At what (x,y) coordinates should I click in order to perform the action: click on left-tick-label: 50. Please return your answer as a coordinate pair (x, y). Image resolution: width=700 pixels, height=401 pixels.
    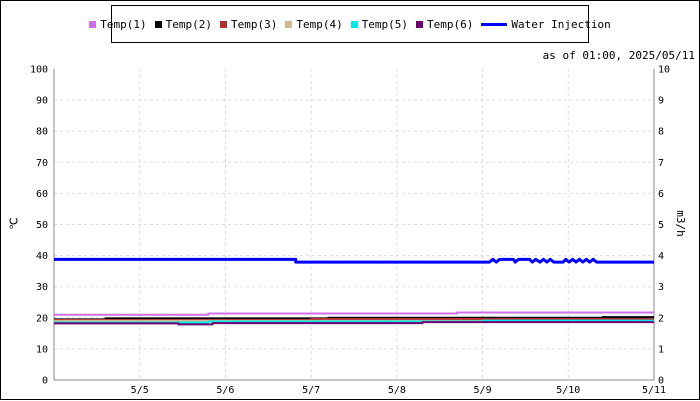
    Looking at the image, I should click on (42, 225).